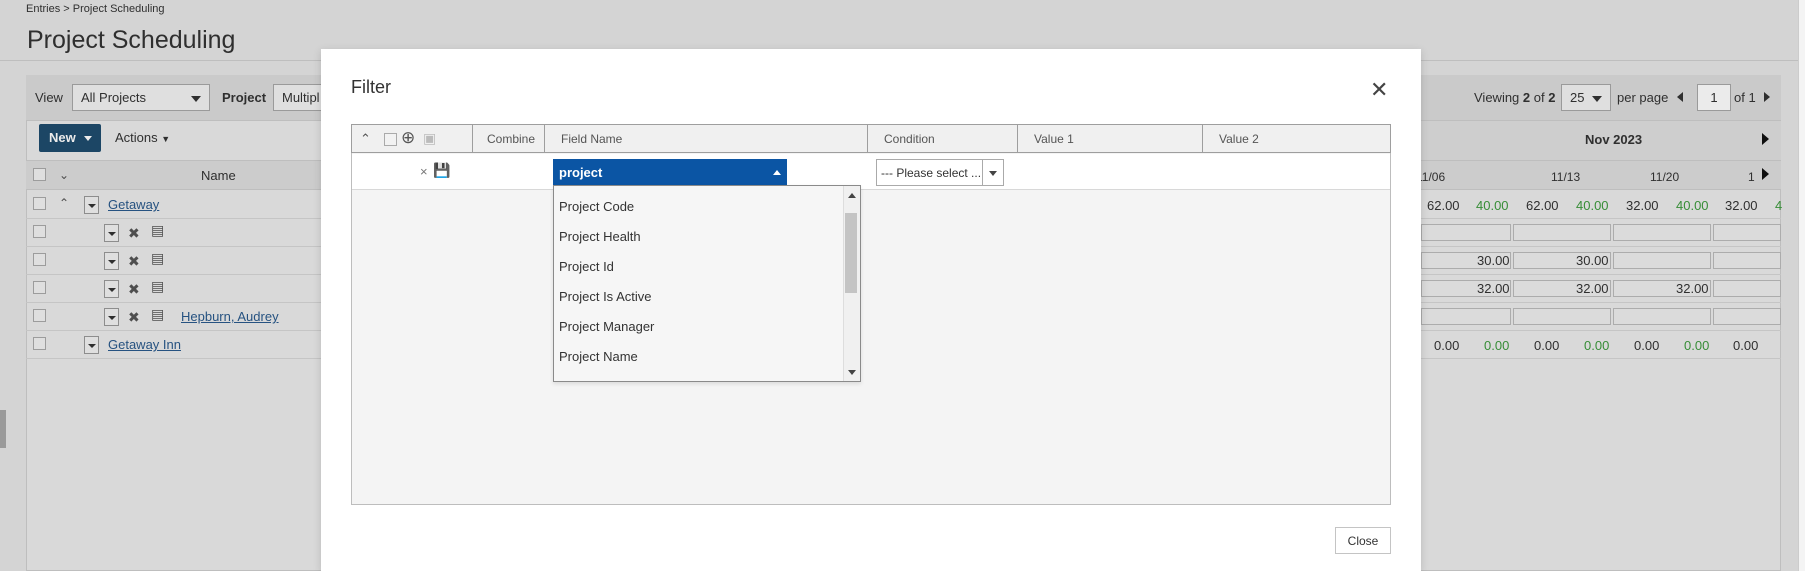  I want to click on select-divider, so click(982, 172).